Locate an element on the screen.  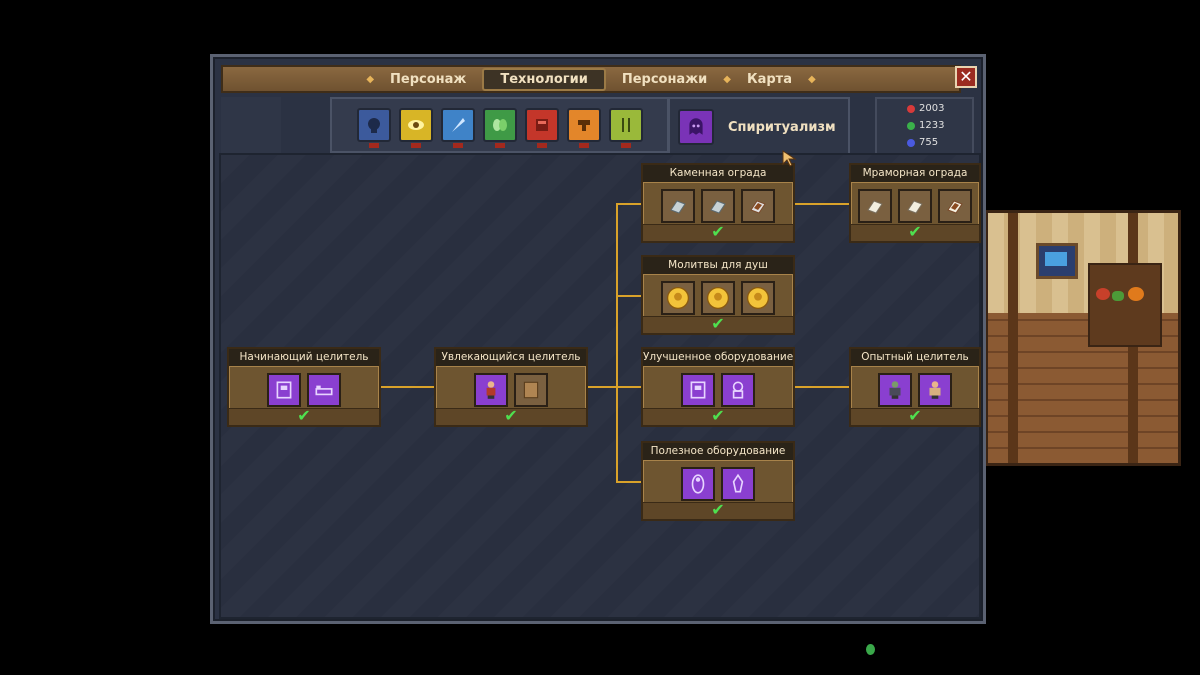
tech-points-panel: 2003 1233 755 is located at coordinates (924, 127).